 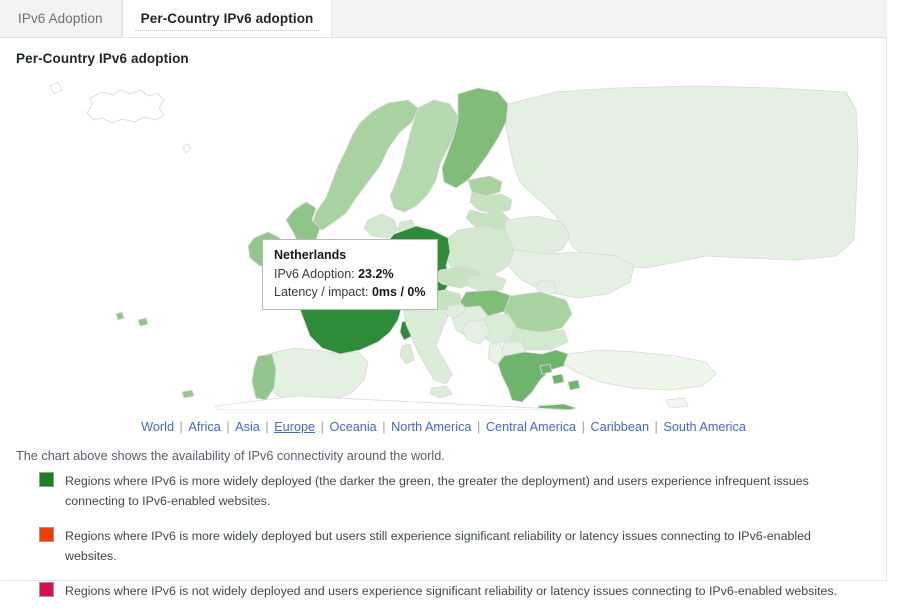 What do you see at coordinates (441, 392) in the screenshot?
I see `island-sicily` at bounding box center [441, 392].